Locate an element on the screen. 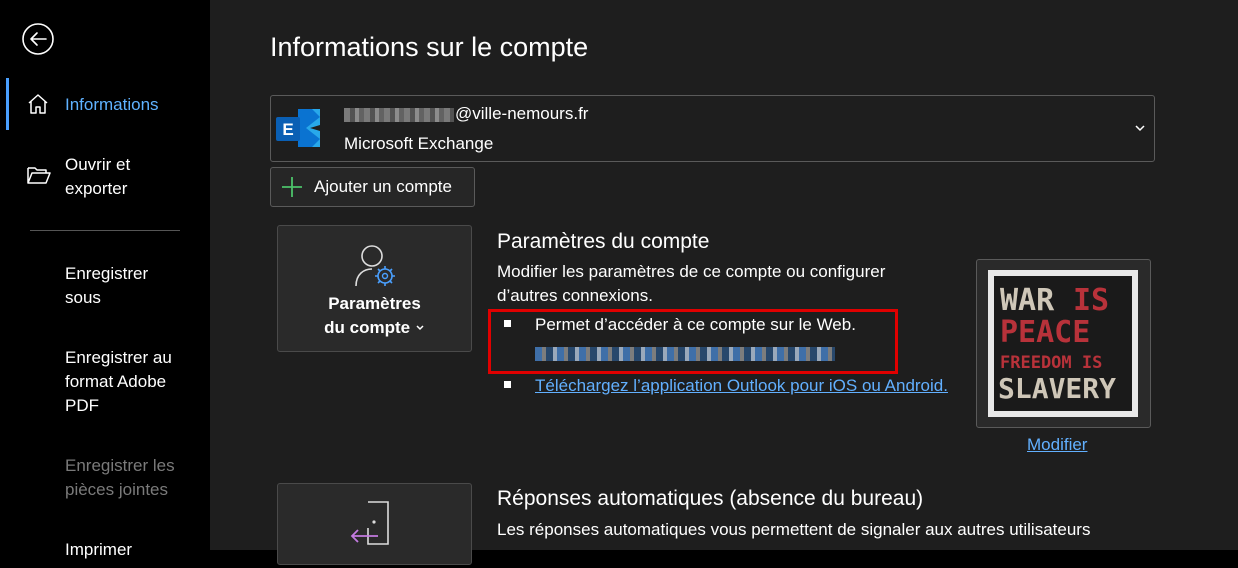 Image resolution: width=1238 pixels, height=568 pixels. profile-image: WAR IS PEACE FREEDOM IS SLAVERY is located at coordinates (1063, 343).